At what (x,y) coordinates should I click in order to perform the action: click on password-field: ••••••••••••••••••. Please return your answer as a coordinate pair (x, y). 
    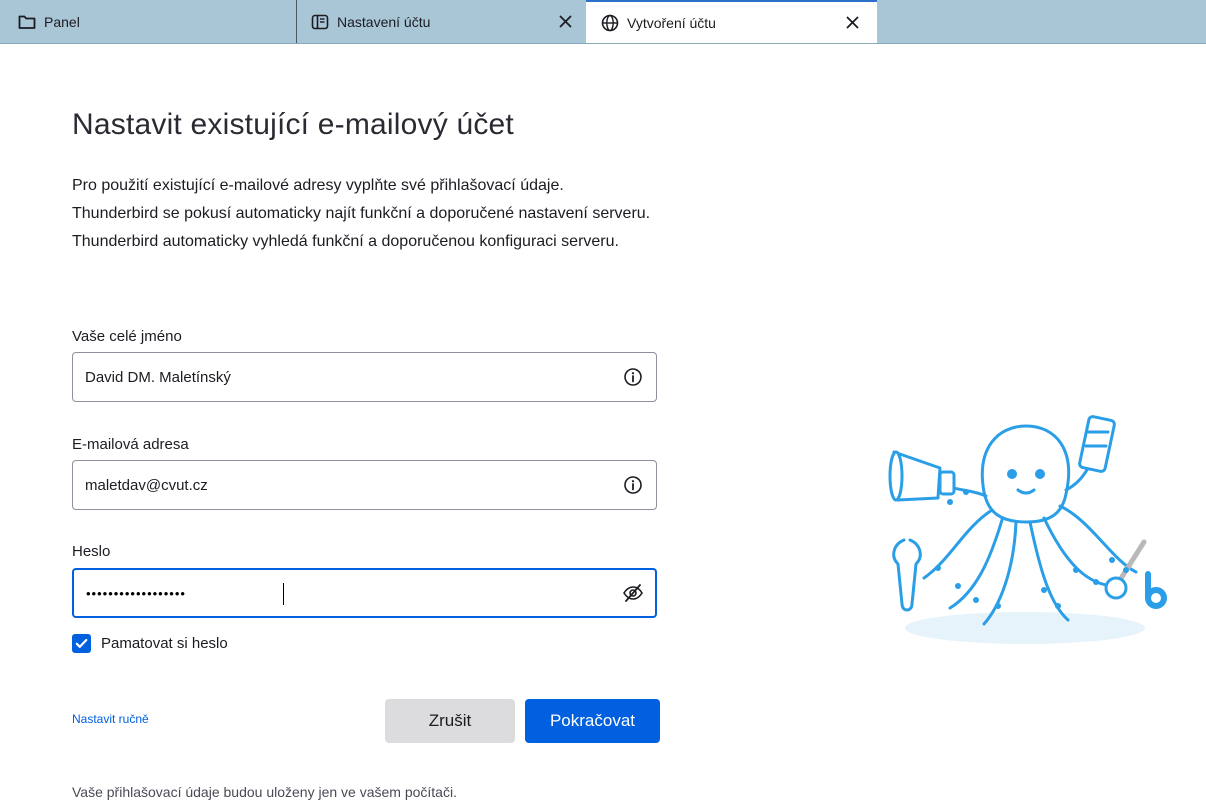
    Looking at the image, I should click on (364, 593).